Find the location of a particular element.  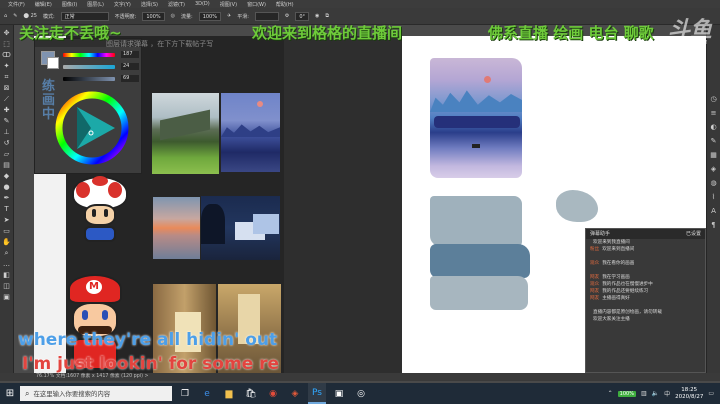

chrome-icon: ◉ is located at coordinates (273, 393).